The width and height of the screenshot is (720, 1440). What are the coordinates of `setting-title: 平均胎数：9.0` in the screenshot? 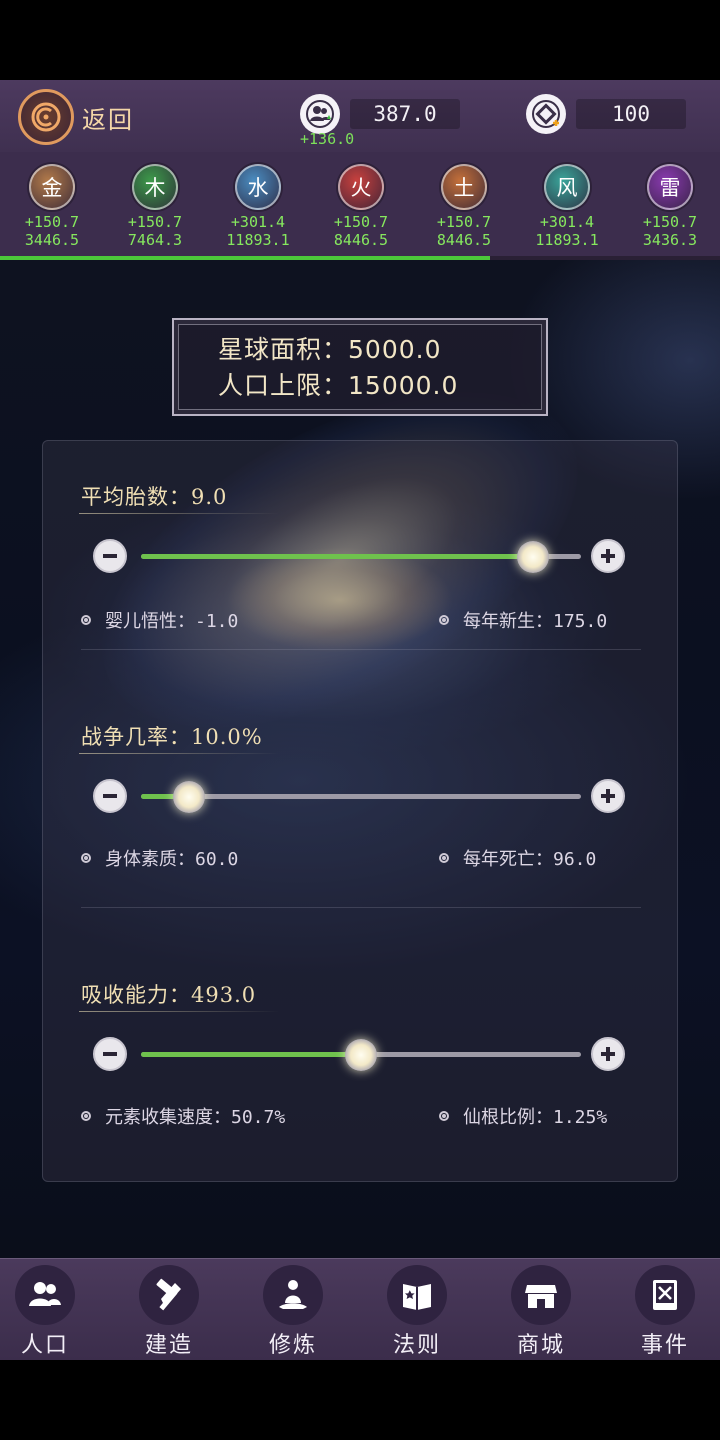 It's located at (154, 497).